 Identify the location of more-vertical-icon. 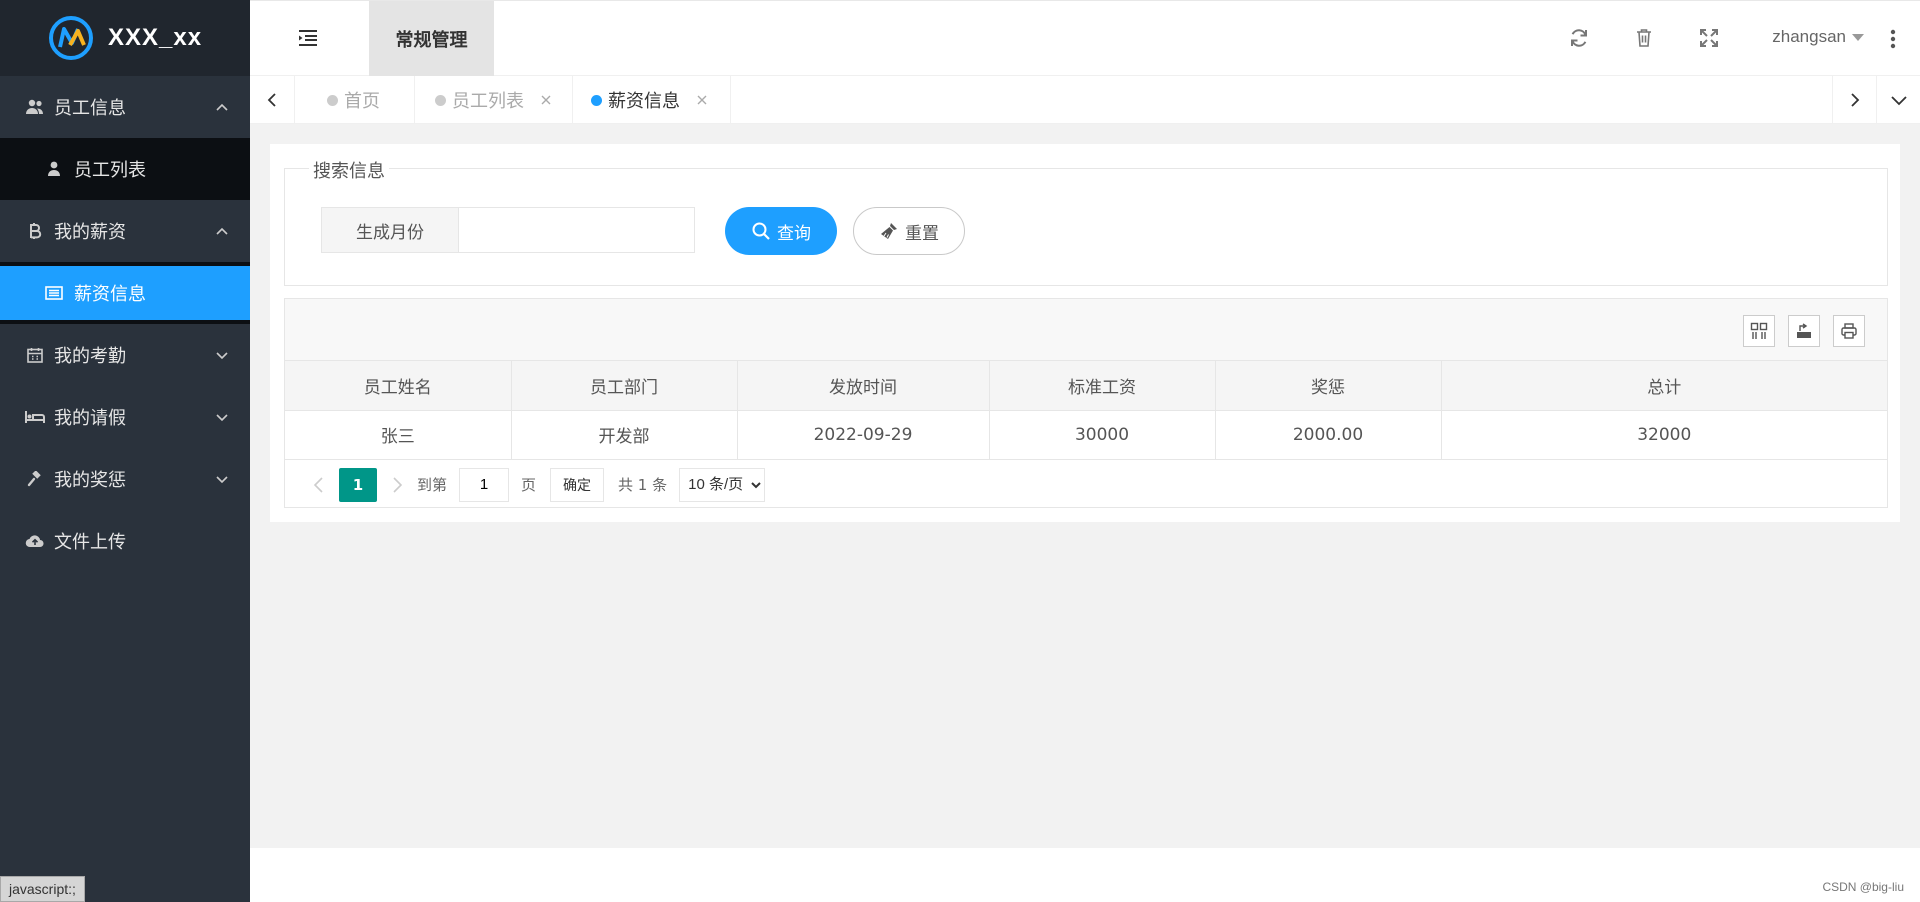
(1893, 39).